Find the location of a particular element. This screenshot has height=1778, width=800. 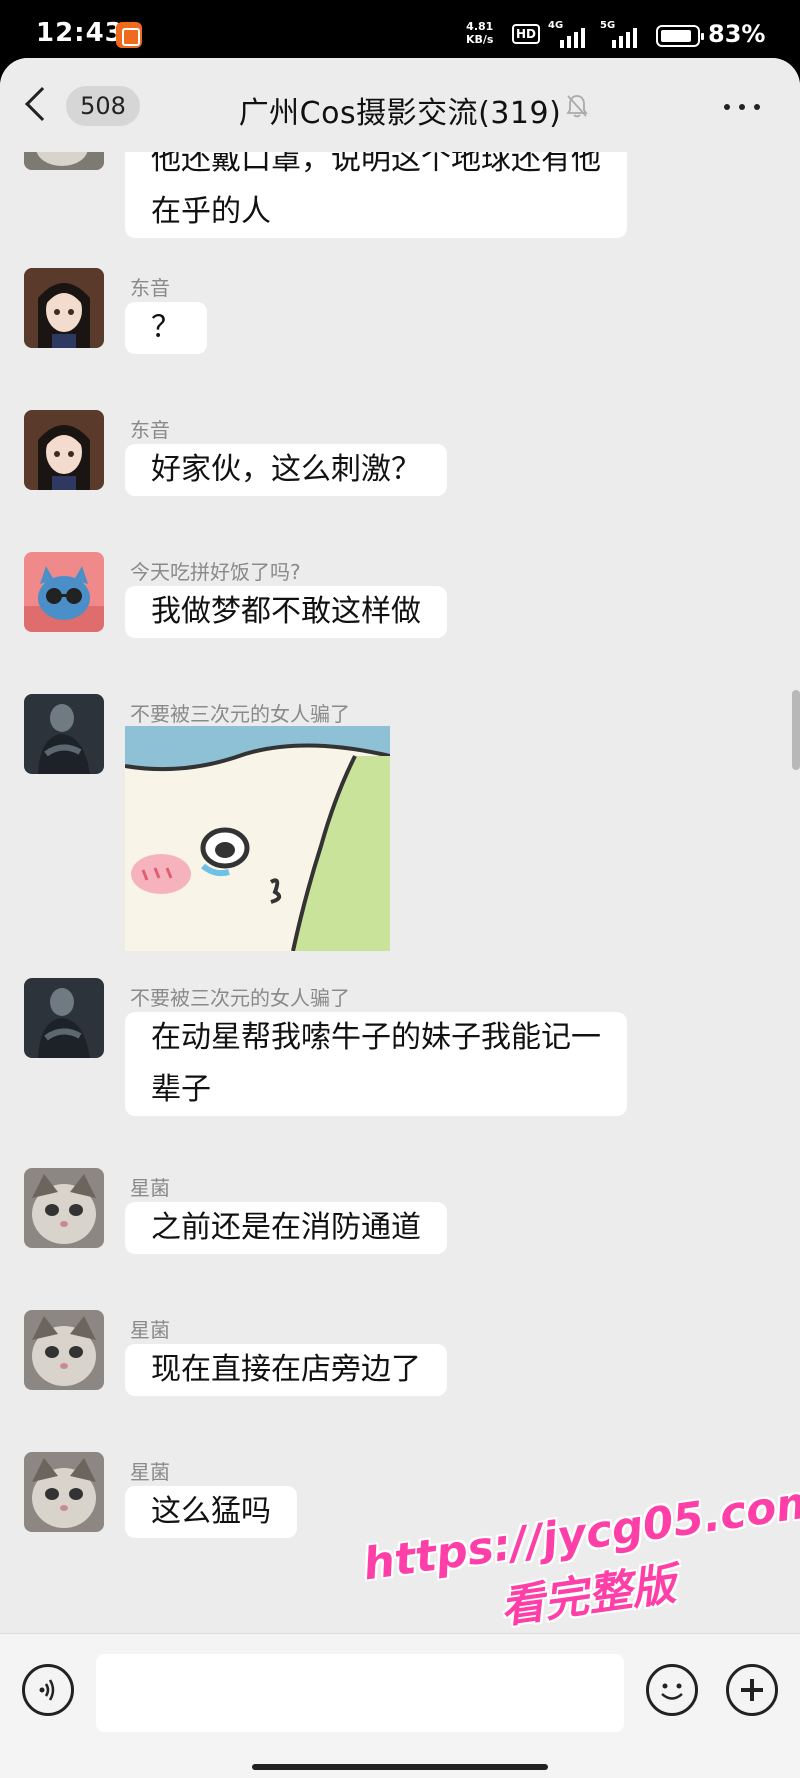

voice-wave-icon is located at coordinates (47, 1690).